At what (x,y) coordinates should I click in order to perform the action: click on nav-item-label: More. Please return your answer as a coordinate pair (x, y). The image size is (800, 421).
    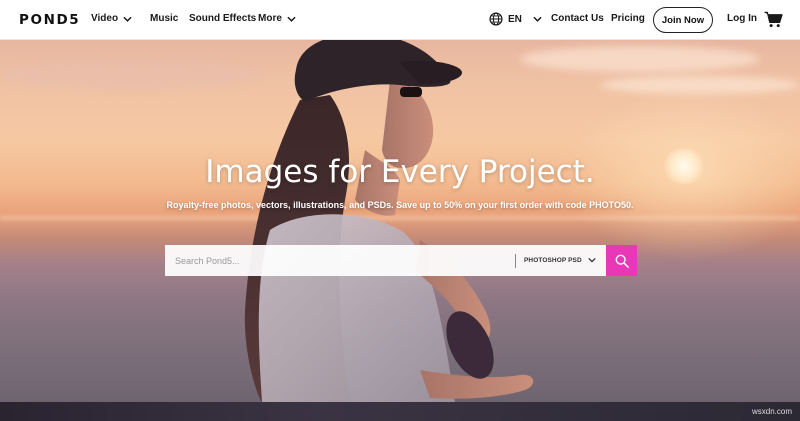
    Looking at the image, I should click on (270, 18).